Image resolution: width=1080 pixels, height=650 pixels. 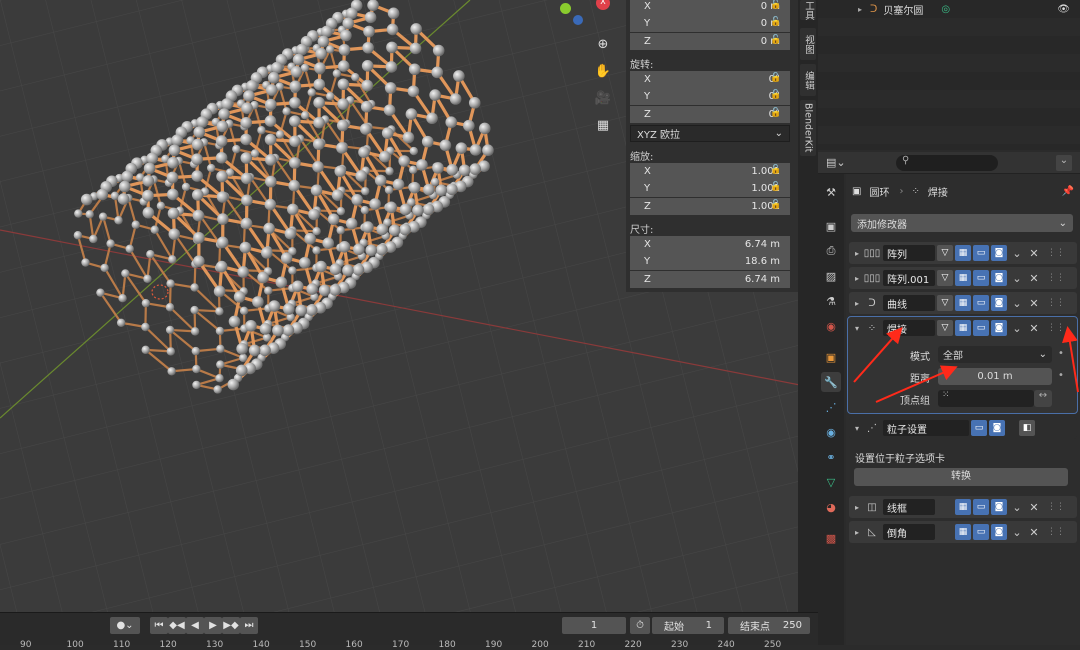 What do you see at coordinates (995, 354) in the screenshot?
I see `weld-mode-select: 全部⌄` at bounding box center [995, 354].